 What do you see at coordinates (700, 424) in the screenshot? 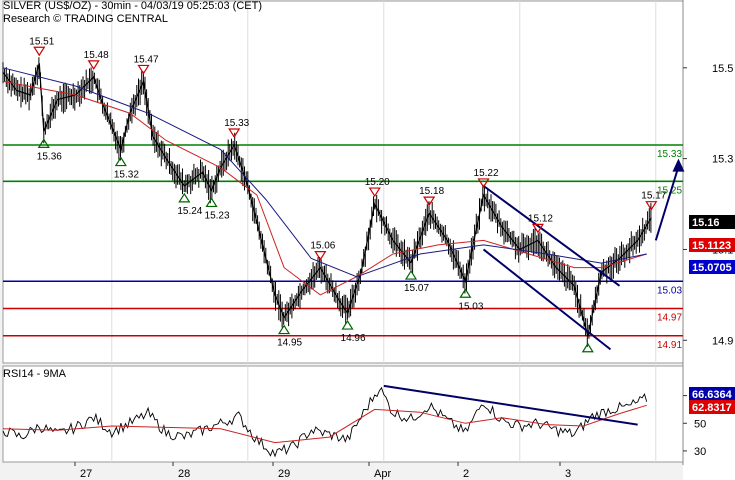
I see `rsi-y-tick-label: 50` at bounding box center [700, 424].